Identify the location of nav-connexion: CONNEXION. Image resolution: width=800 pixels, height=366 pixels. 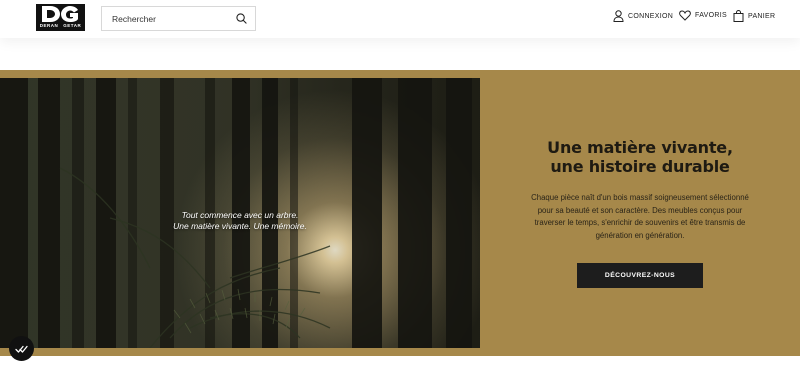
(643, 16).